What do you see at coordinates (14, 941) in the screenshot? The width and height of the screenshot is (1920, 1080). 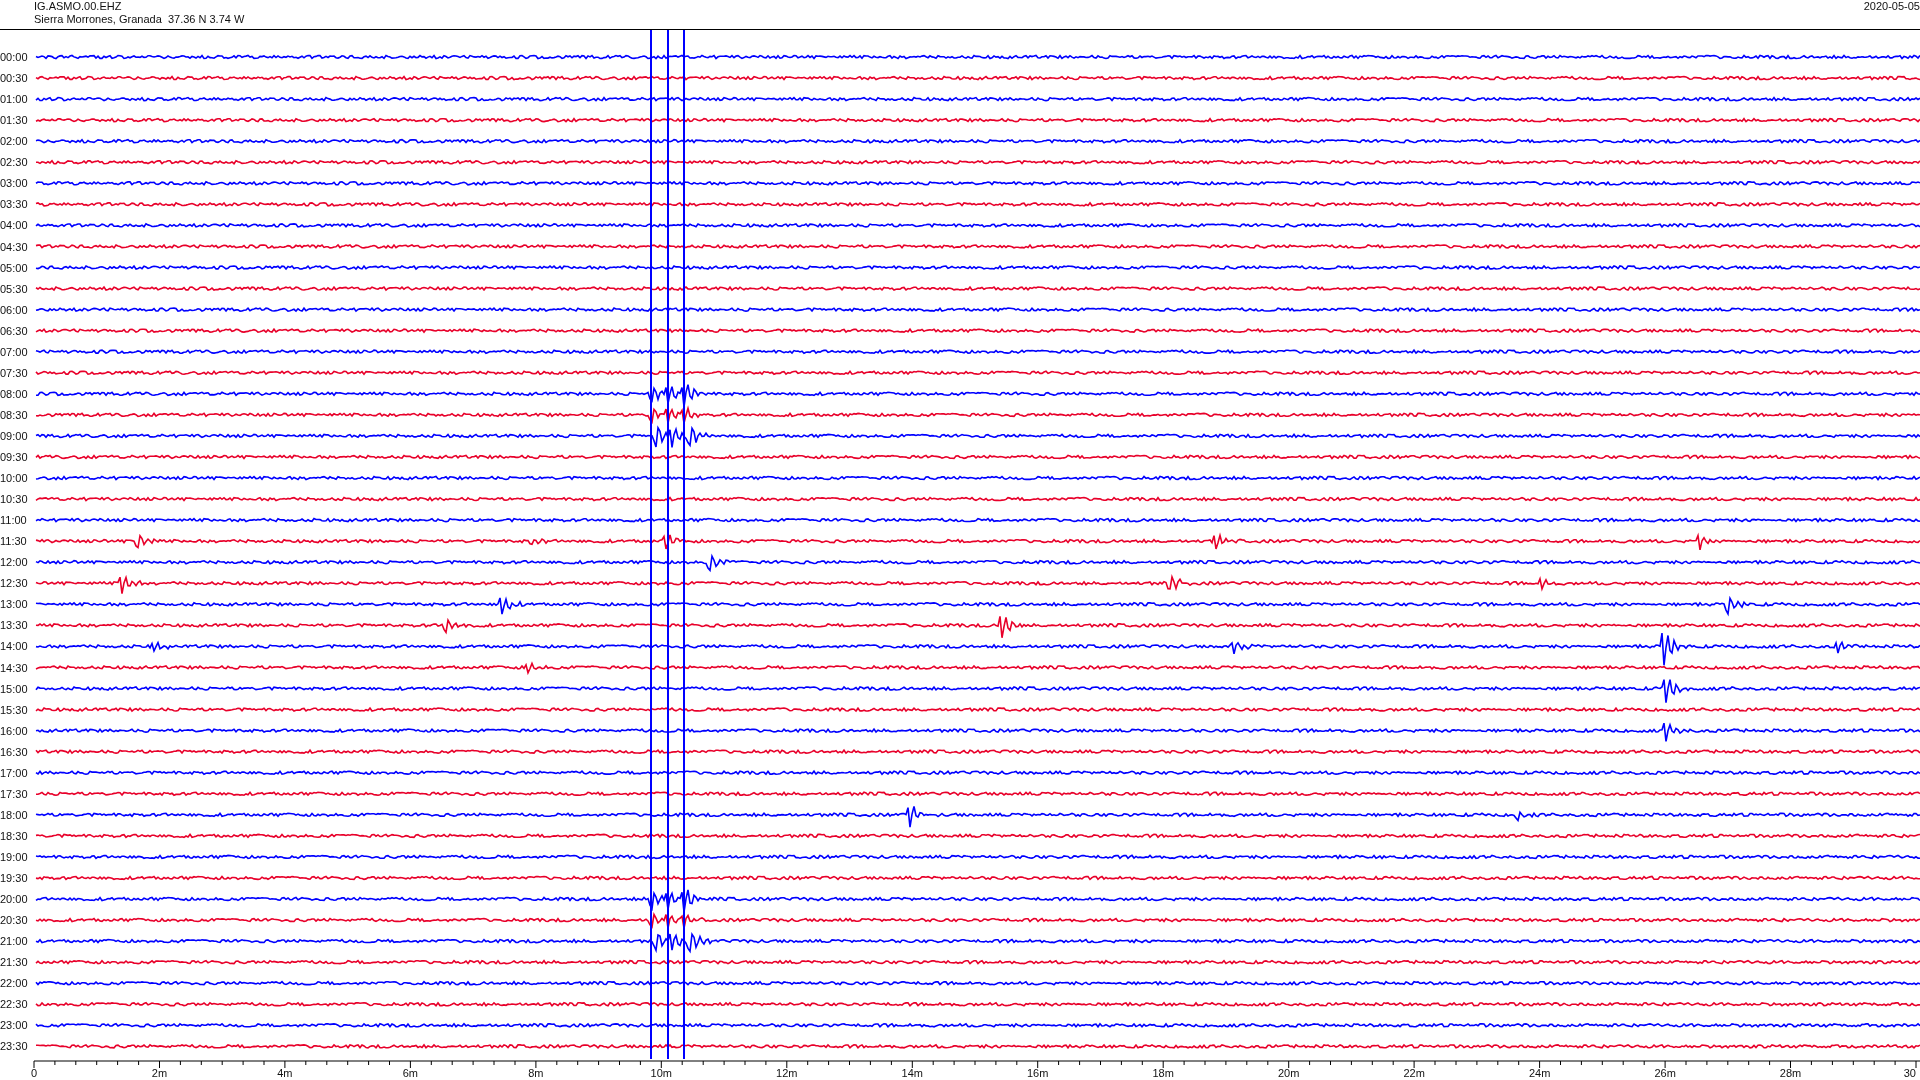 I see `time-label: 21:00` at bounding box center [14, 941].